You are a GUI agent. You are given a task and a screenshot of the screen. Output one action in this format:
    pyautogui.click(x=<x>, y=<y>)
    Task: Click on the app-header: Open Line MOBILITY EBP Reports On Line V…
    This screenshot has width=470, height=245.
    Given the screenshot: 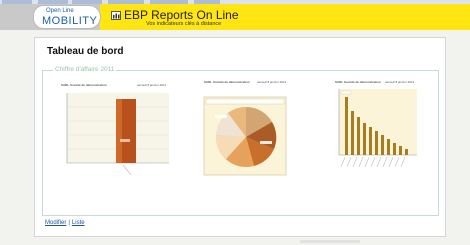 What is the action you would take?
    pyautogui.click(x=235, y=17)
    